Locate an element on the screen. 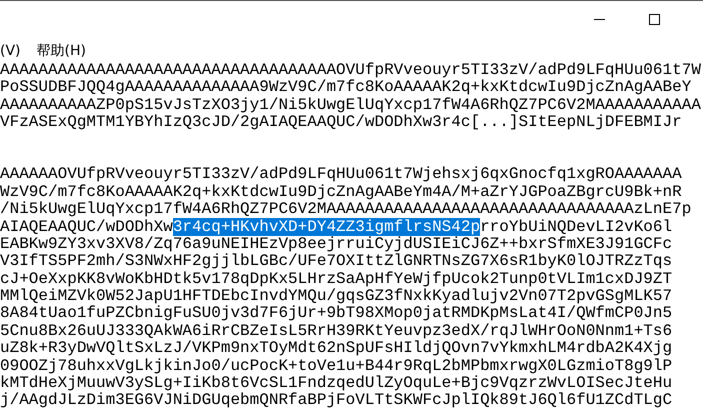 The image size is (703, 409). text-line: 5Cnu8Bx26uUJ333QAkWA6iRrCBZeIsL5RrH39RKtYeuvpz3edX/rqJlWHrOoN0Nnm1+Ts6 is located at coordinates (337, 331).